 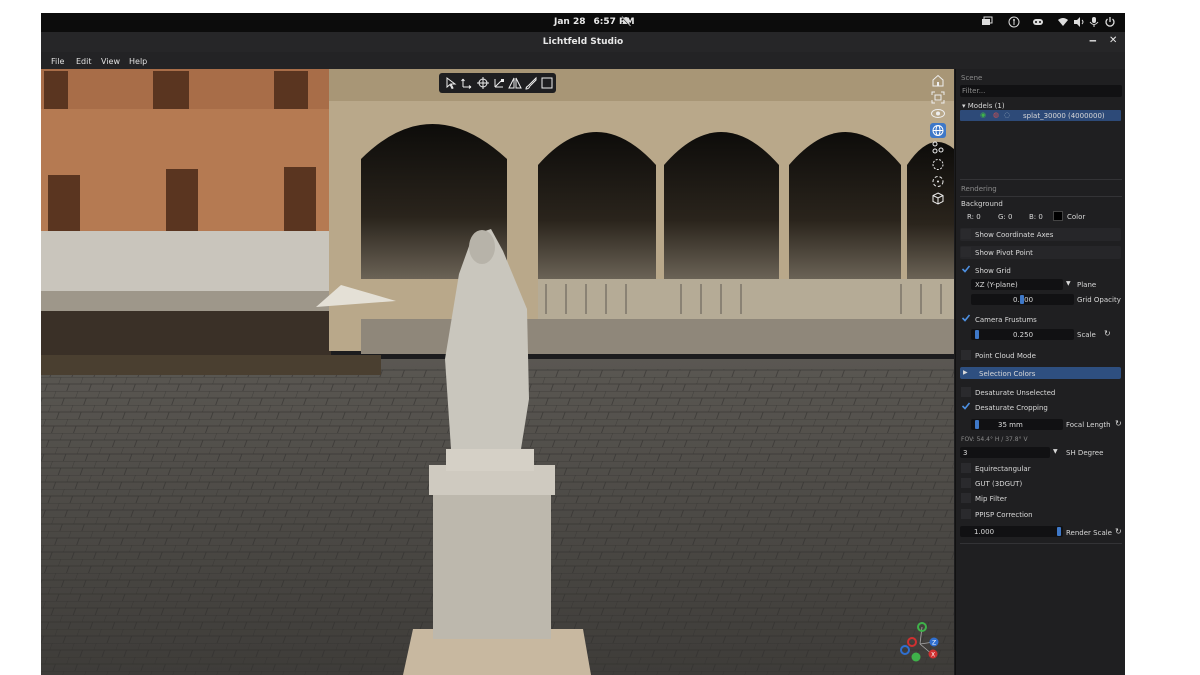 I want to click on mip-filter-label: Mip Filter, so click(x=991, y=499).